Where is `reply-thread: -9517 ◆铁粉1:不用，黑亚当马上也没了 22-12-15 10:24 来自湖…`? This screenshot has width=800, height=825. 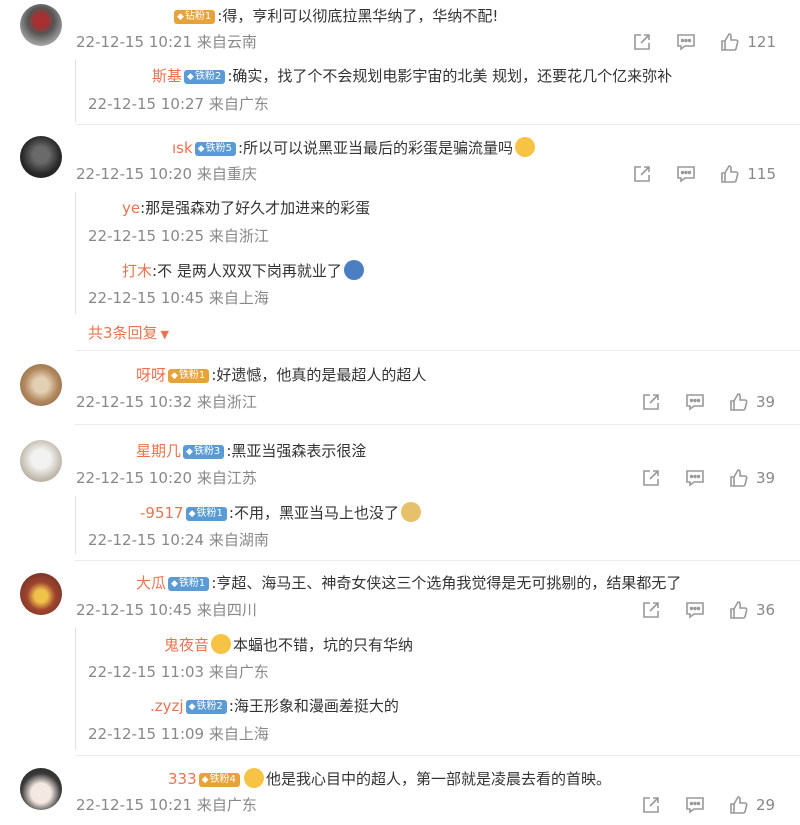 reply-thread: -9517 ◆铁粉1:不用，黑亚当马上也没了 22-12-15 10:24 来自湖… is located at coordinates (437, 525).